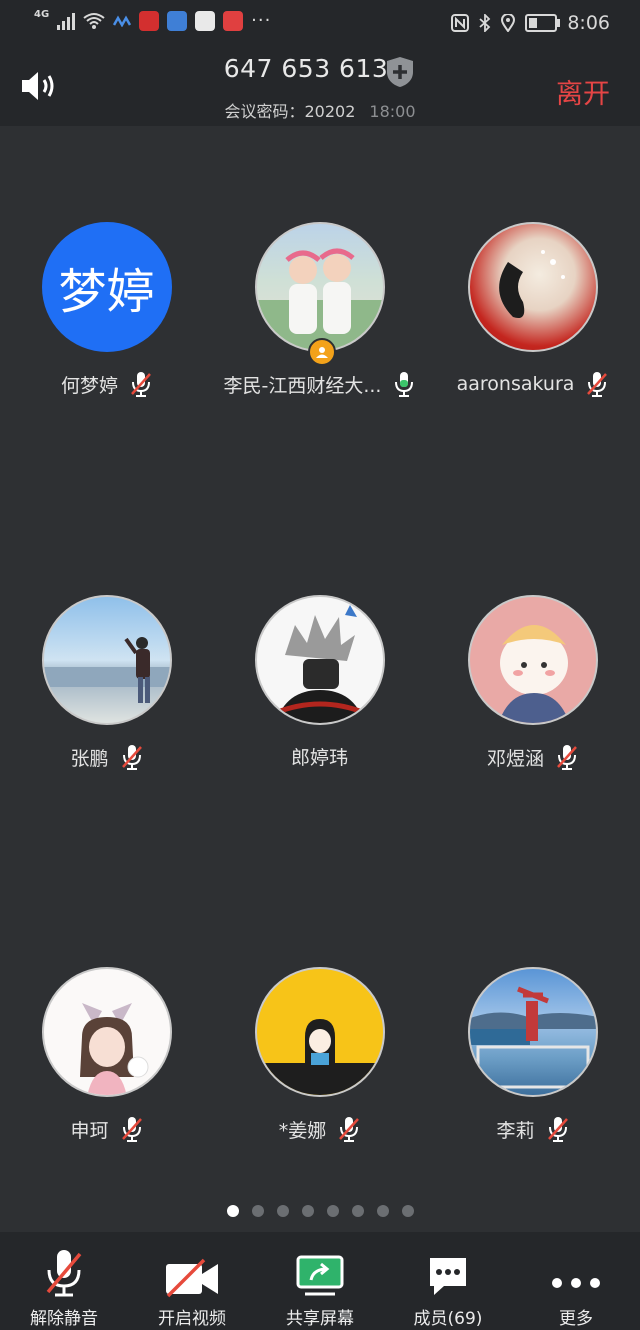  What do you see at coordinates (192, 1278) in the screenshot?
I see `video-off-icon` at bounding box center [192, 1278].